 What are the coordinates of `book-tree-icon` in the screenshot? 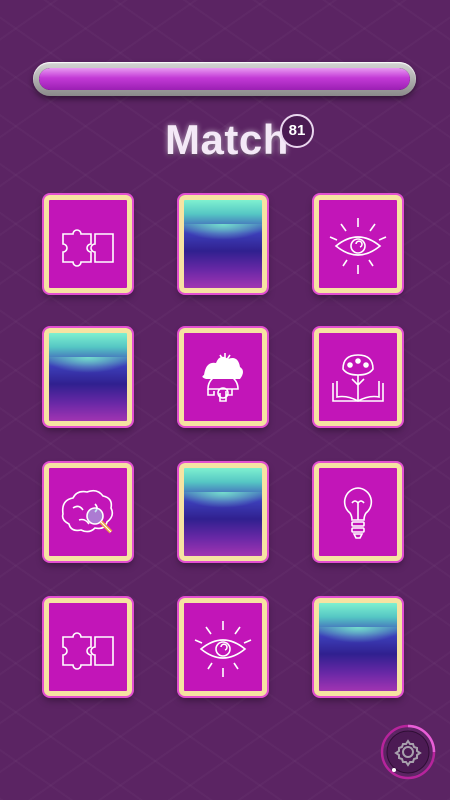 It's located at (358, 378).